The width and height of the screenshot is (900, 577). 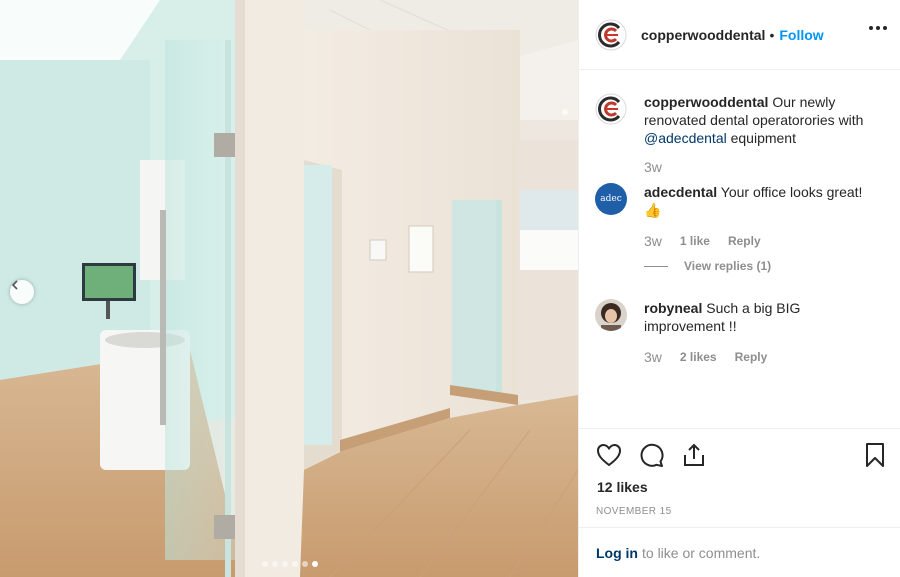 I want to click on comment-likes: 2 likes, so click(x=698, y=357).